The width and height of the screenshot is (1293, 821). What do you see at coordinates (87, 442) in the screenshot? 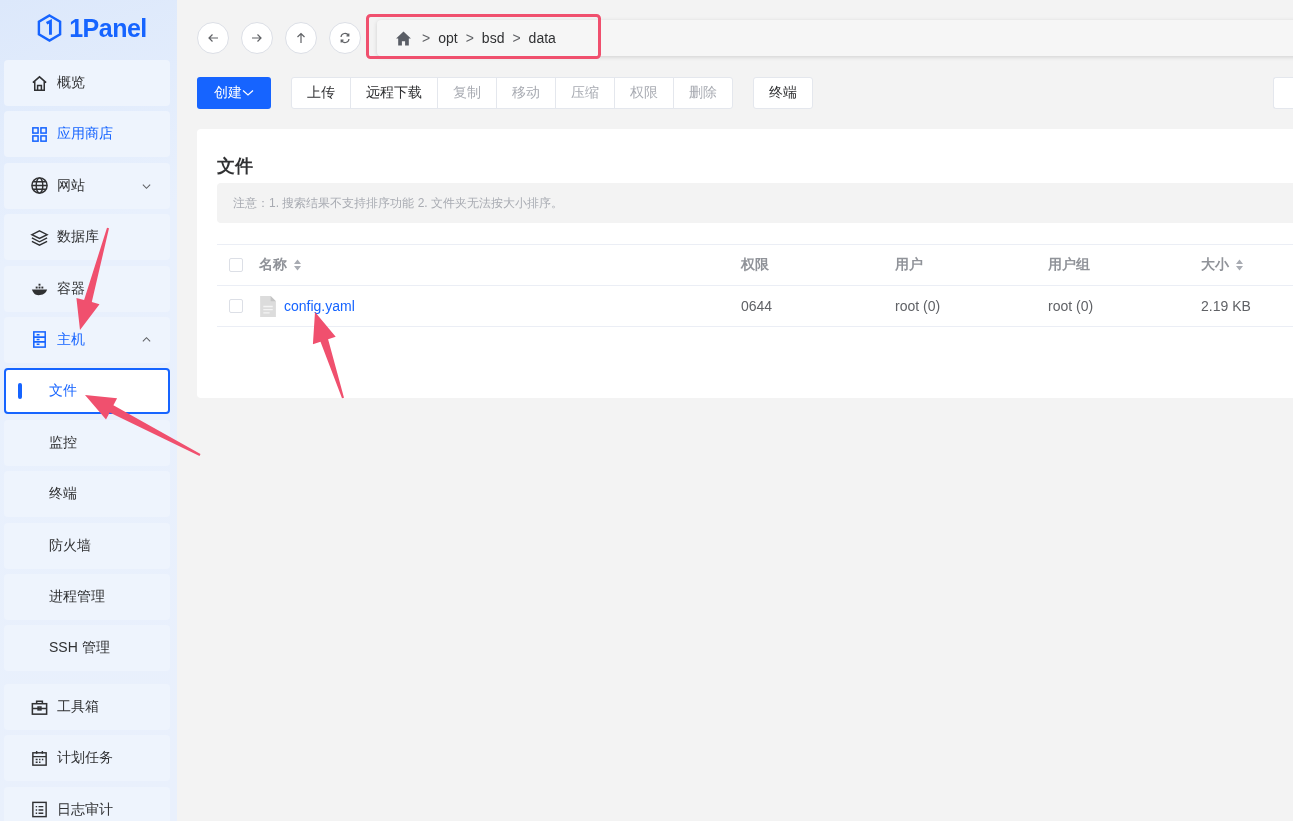
I see `submenu-item: 监控` at bounding box center [87, 442].